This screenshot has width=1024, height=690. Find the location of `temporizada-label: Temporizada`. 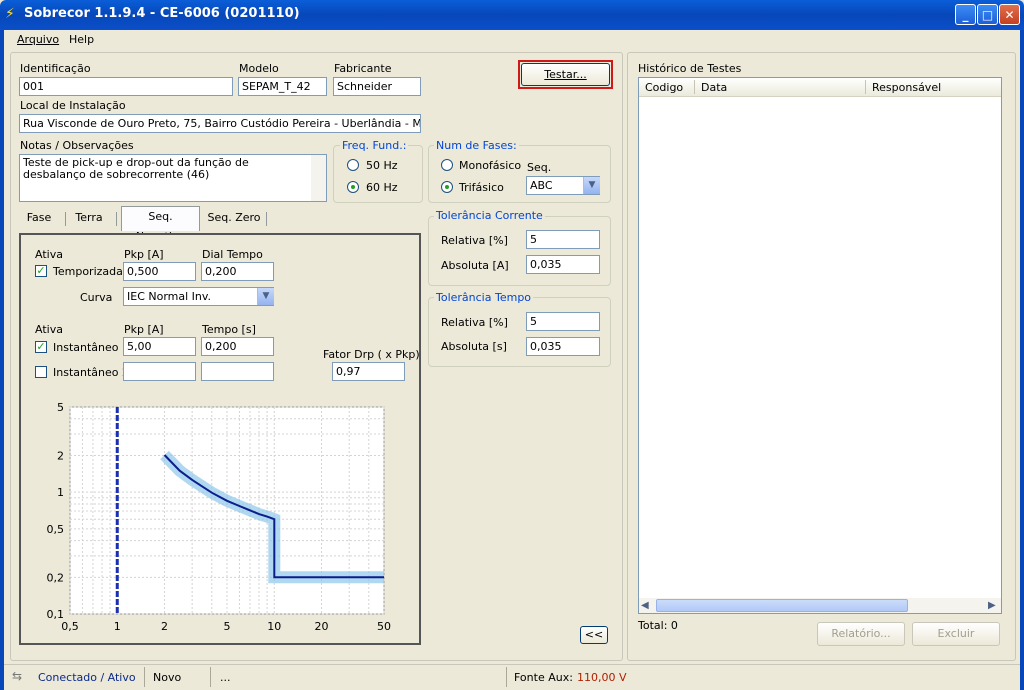

temporizada-label: Temporizada is located at coordinates (88, 271).